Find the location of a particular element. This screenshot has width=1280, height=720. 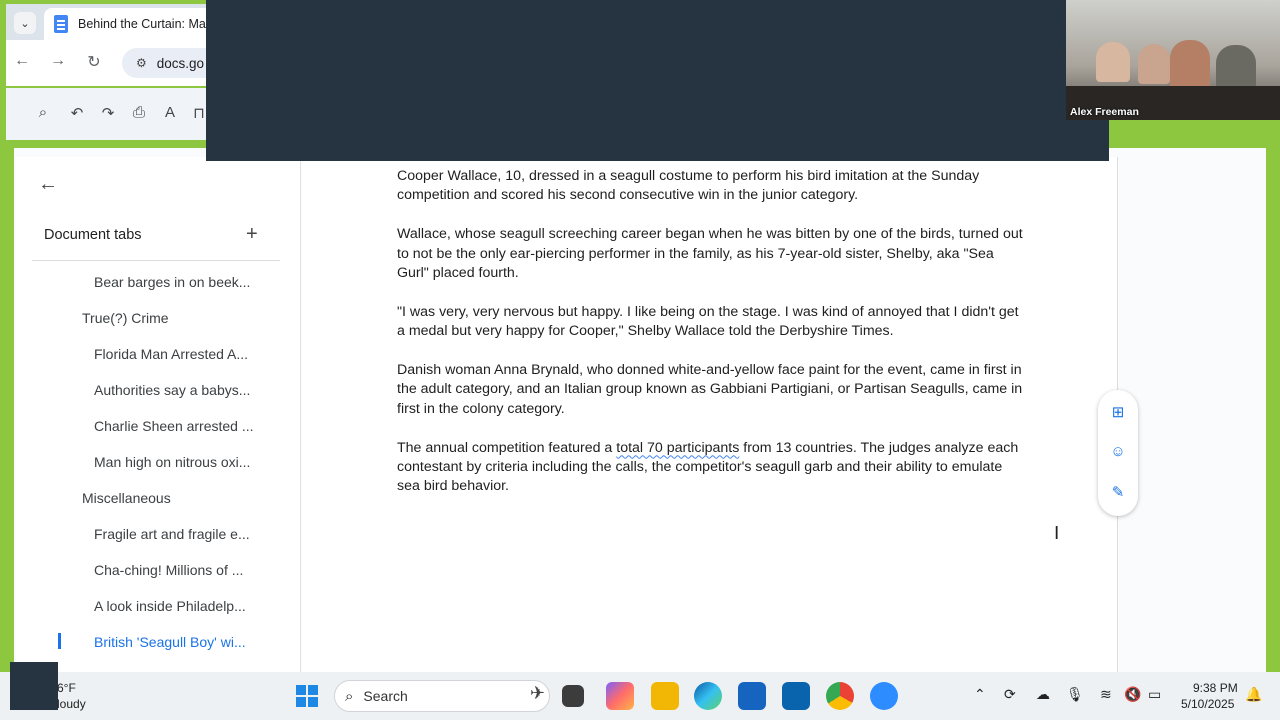

taskbar-search: ⌕ Search ✈ is located at coordinates (442, 696).